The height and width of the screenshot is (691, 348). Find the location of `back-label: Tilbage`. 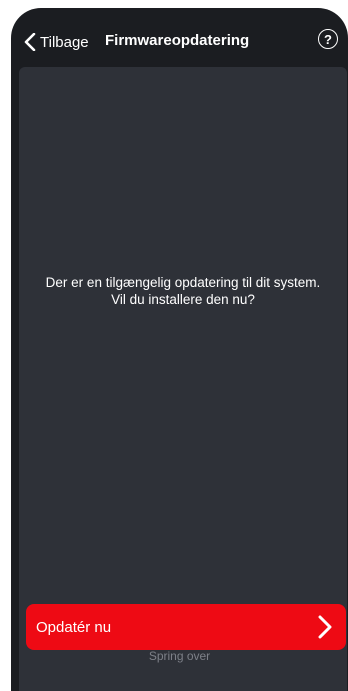

back-label: Tilbage is located at coordinates (64, 42).